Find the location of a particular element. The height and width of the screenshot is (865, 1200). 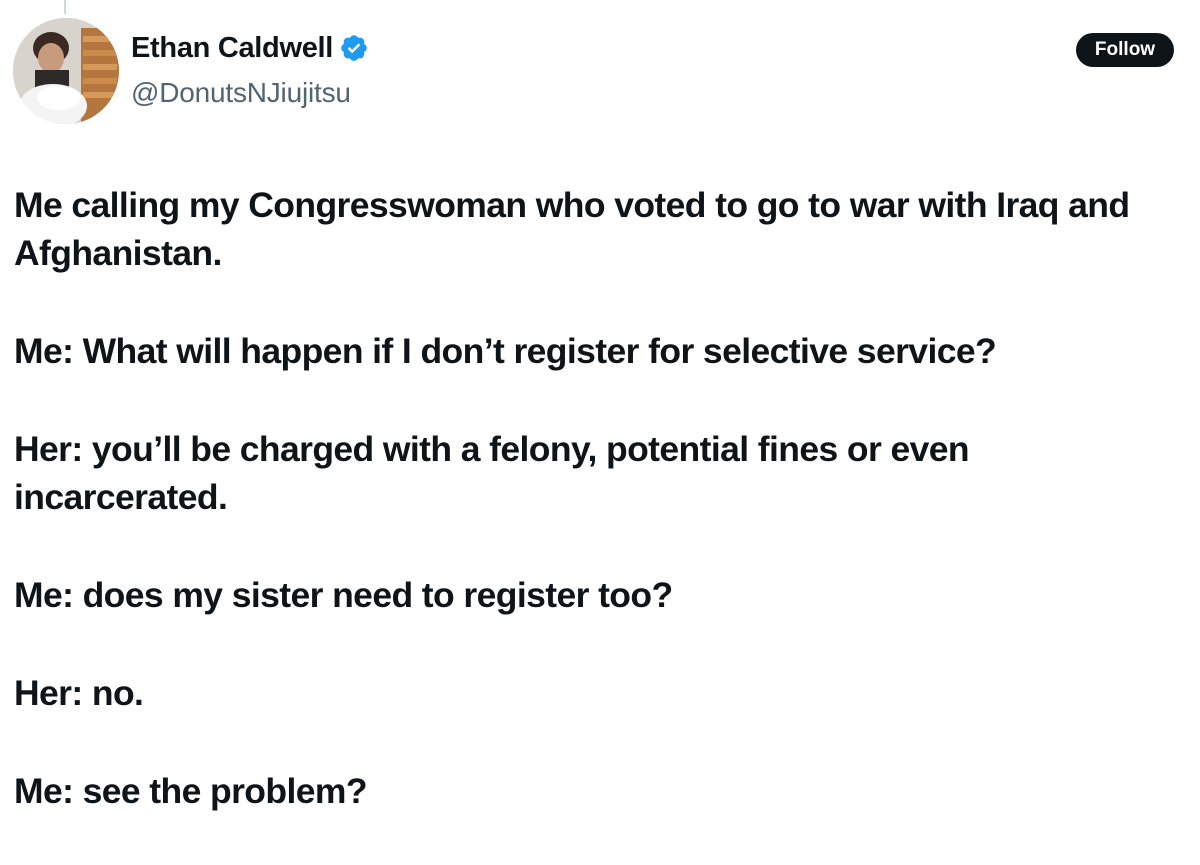

author-handle: @DonutsNJiujitsu is located at coordinates (241, 93).